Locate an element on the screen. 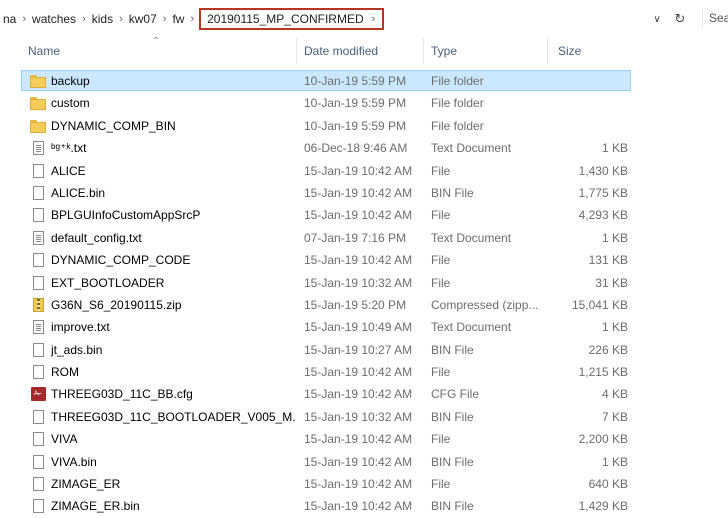 This screenshot has height=518, width=728. file-name: custom is located at coordinates (70, 103).